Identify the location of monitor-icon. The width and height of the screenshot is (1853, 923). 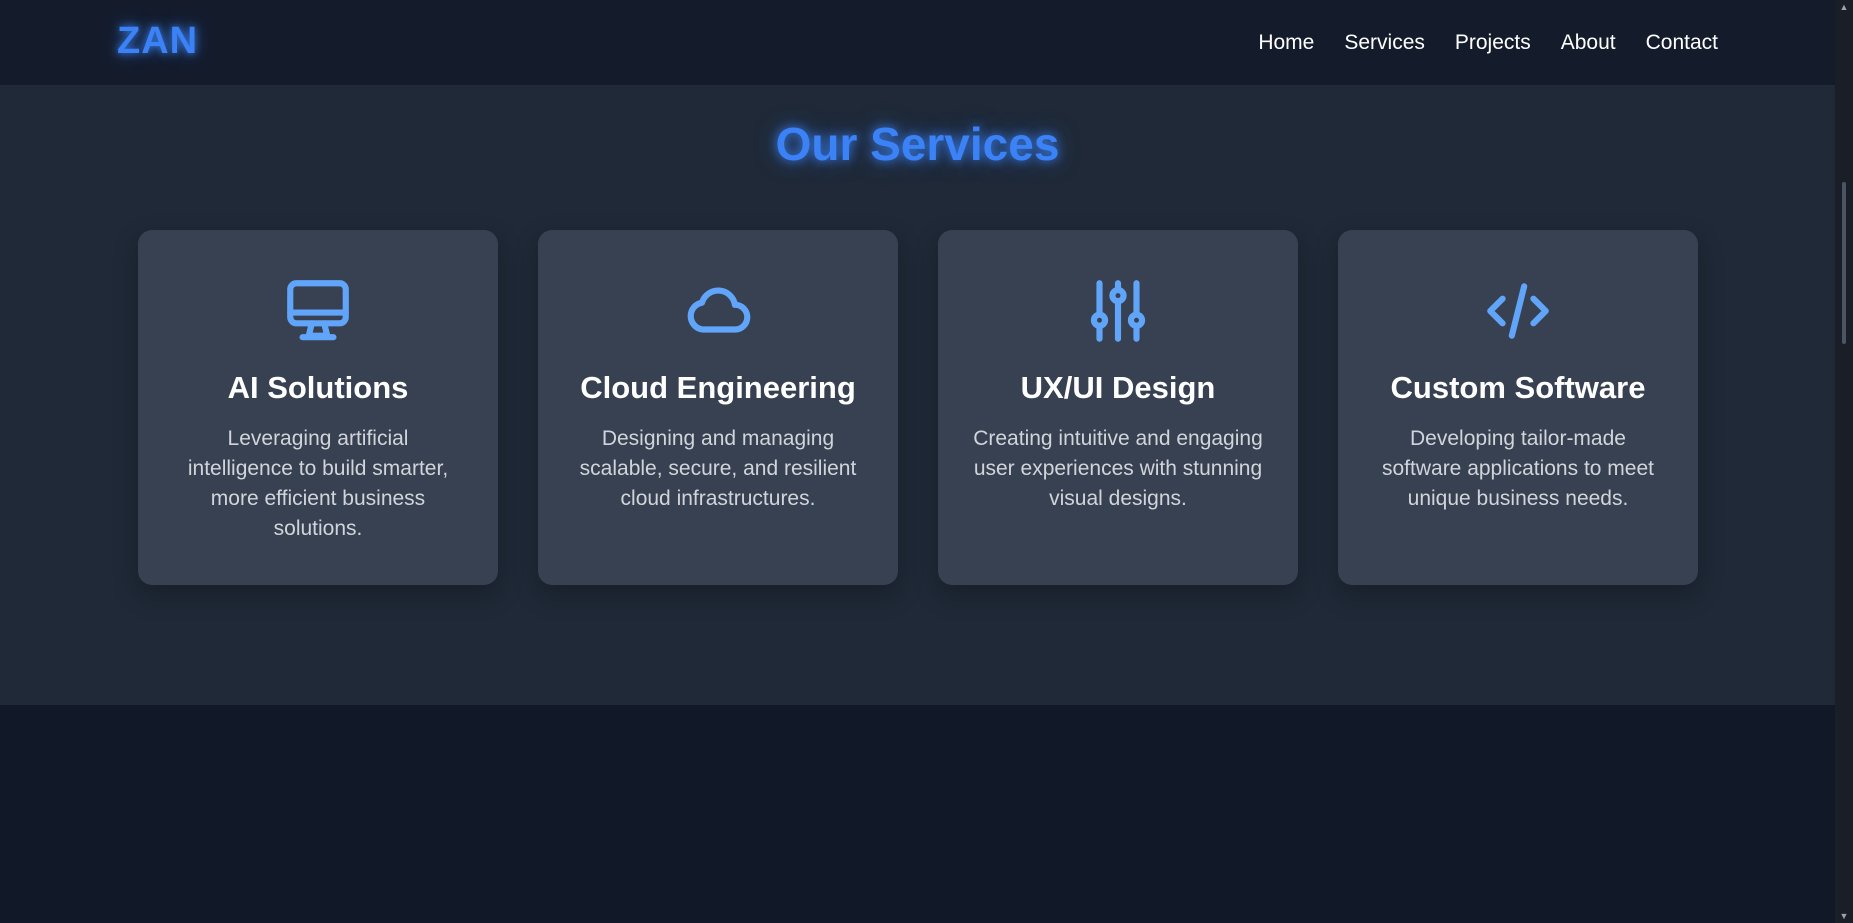
(318, 311).